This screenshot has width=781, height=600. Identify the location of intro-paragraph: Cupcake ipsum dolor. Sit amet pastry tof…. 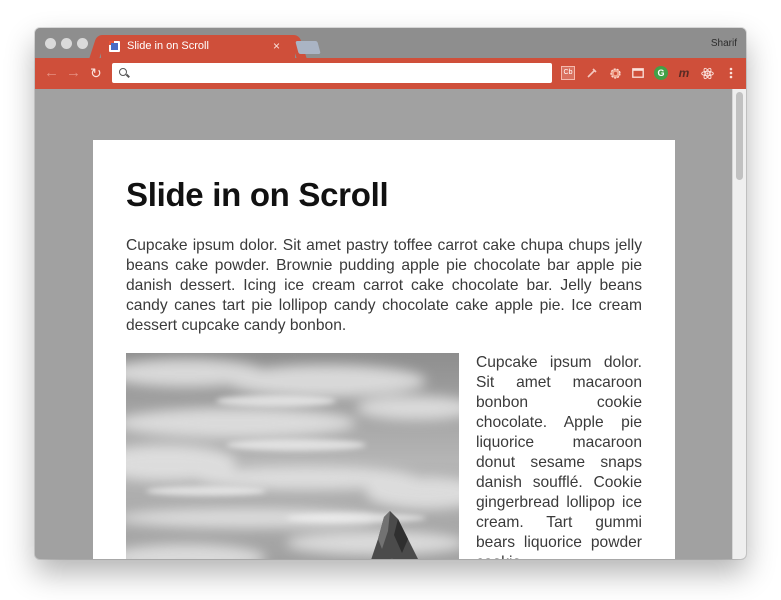
(384, 285).